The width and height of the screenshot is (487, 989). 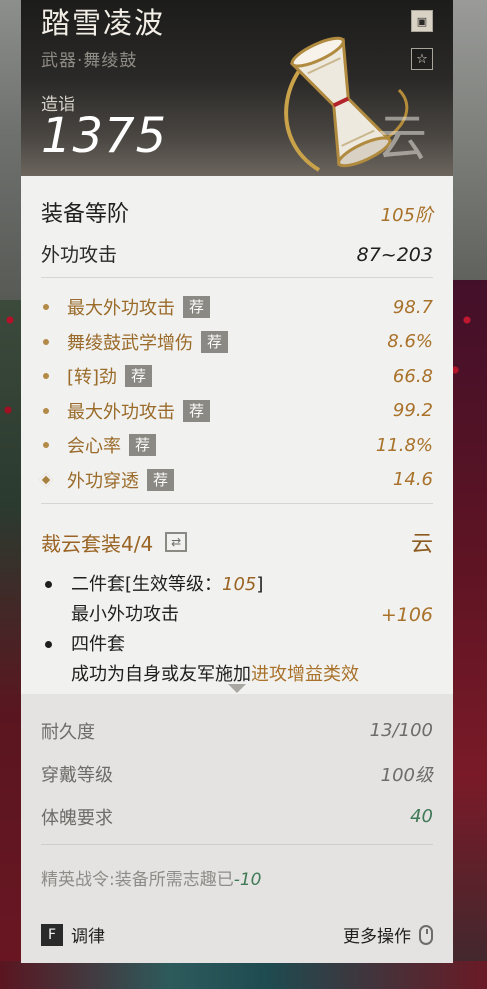 I want to click on info-value: 13/100, so click(x=401, y=730).